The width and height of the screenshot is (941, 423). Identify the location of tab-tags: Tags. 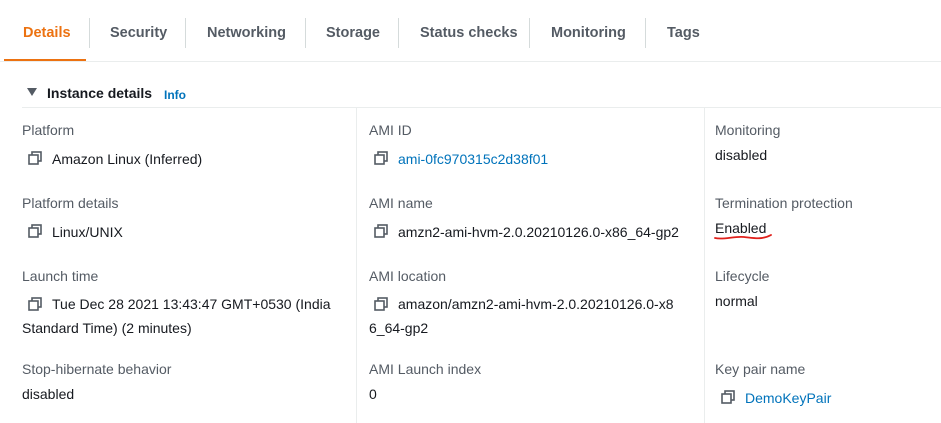
(683, 31).